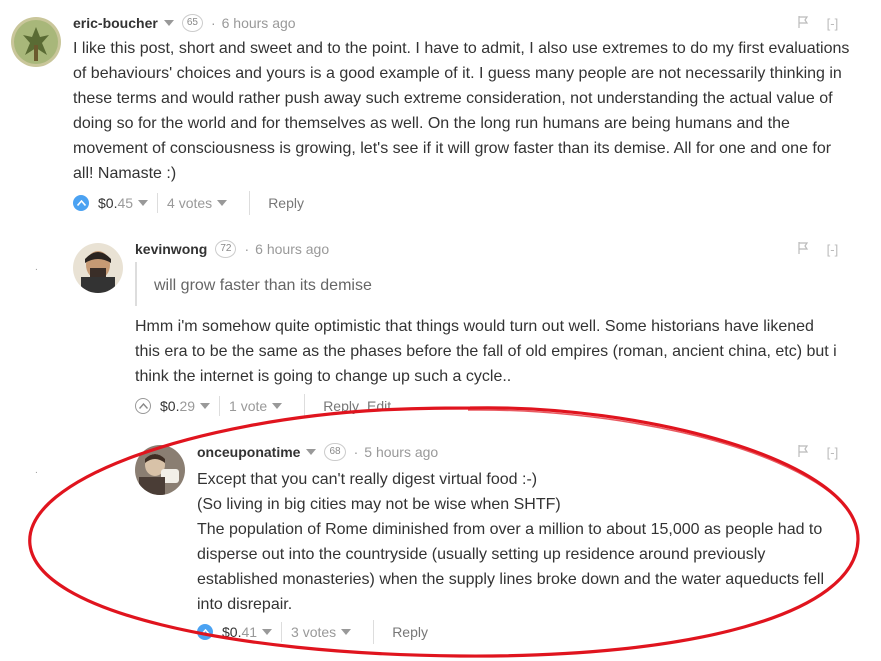 The height and width of the screenshot is (661, 881). What do you see at coordinates (335, 452) in the screenshot?
I see `reputation-badge: 68` at bounding box center [335, 452].